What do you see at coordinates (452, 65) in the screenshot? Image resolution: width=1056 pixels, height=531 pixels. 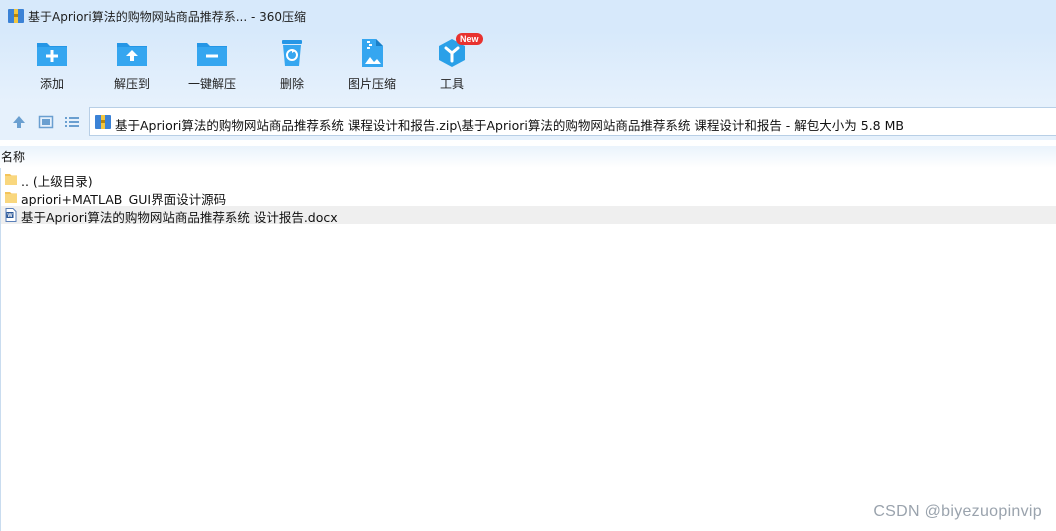 I see `tools-button: New 工具` at bounding box center [452, 65].